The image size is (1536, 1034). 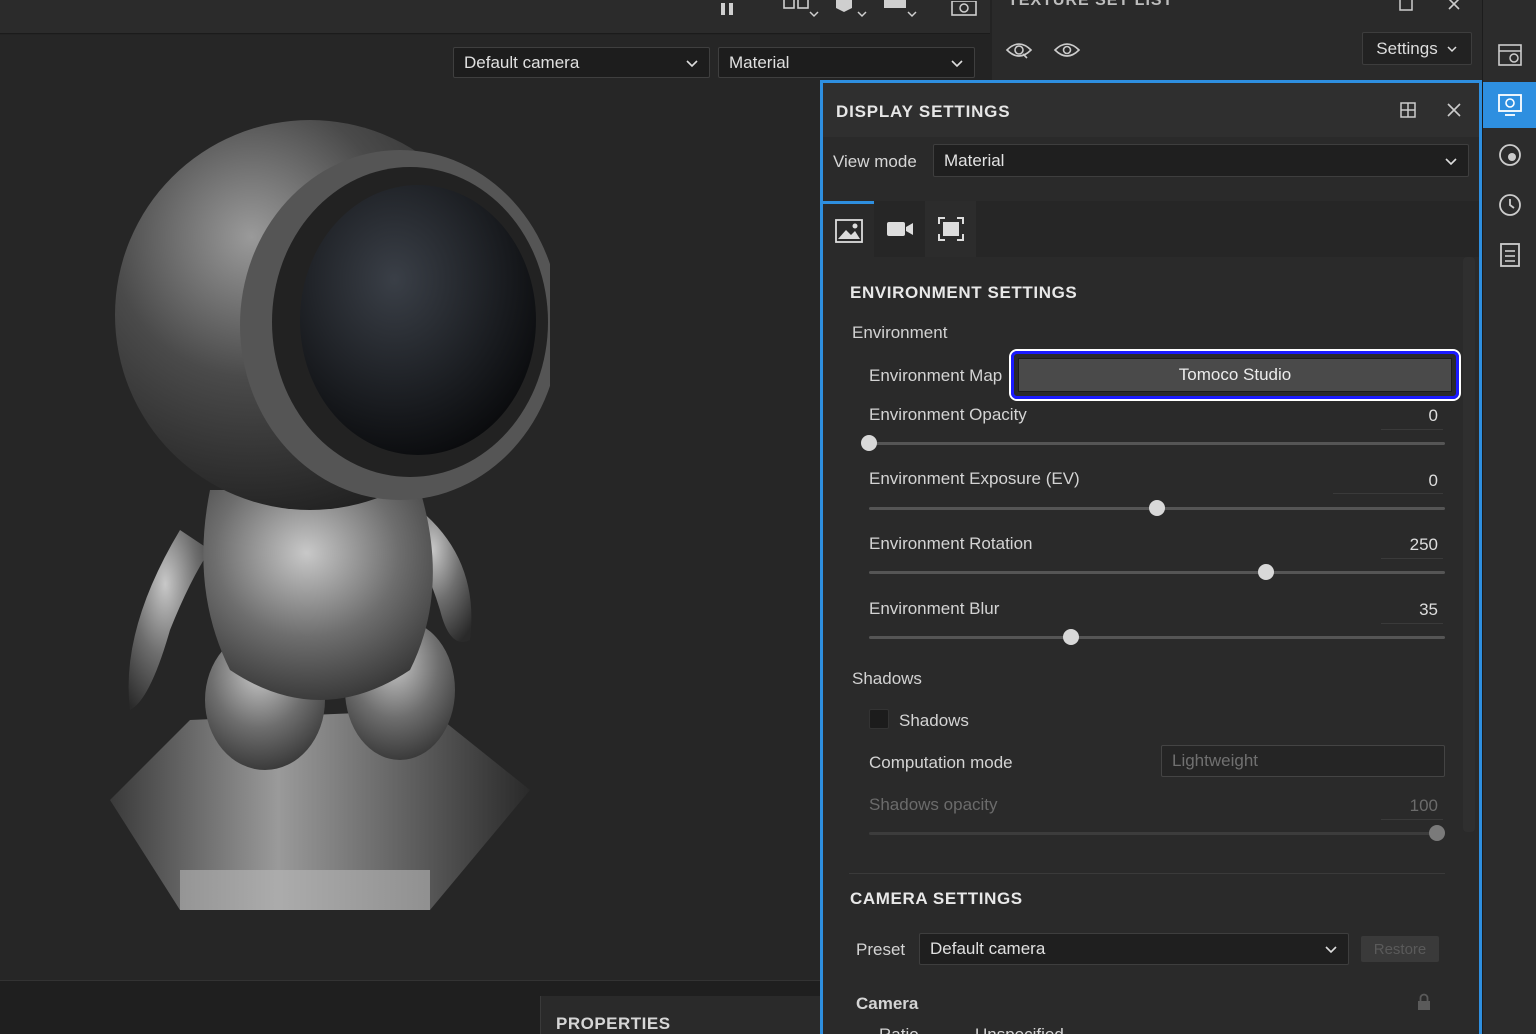 What do you see at coordinates (951, 543) in the screenshot?
I see `environment-rotation-label: Environment Rotation` at bounding box center [951, 543].